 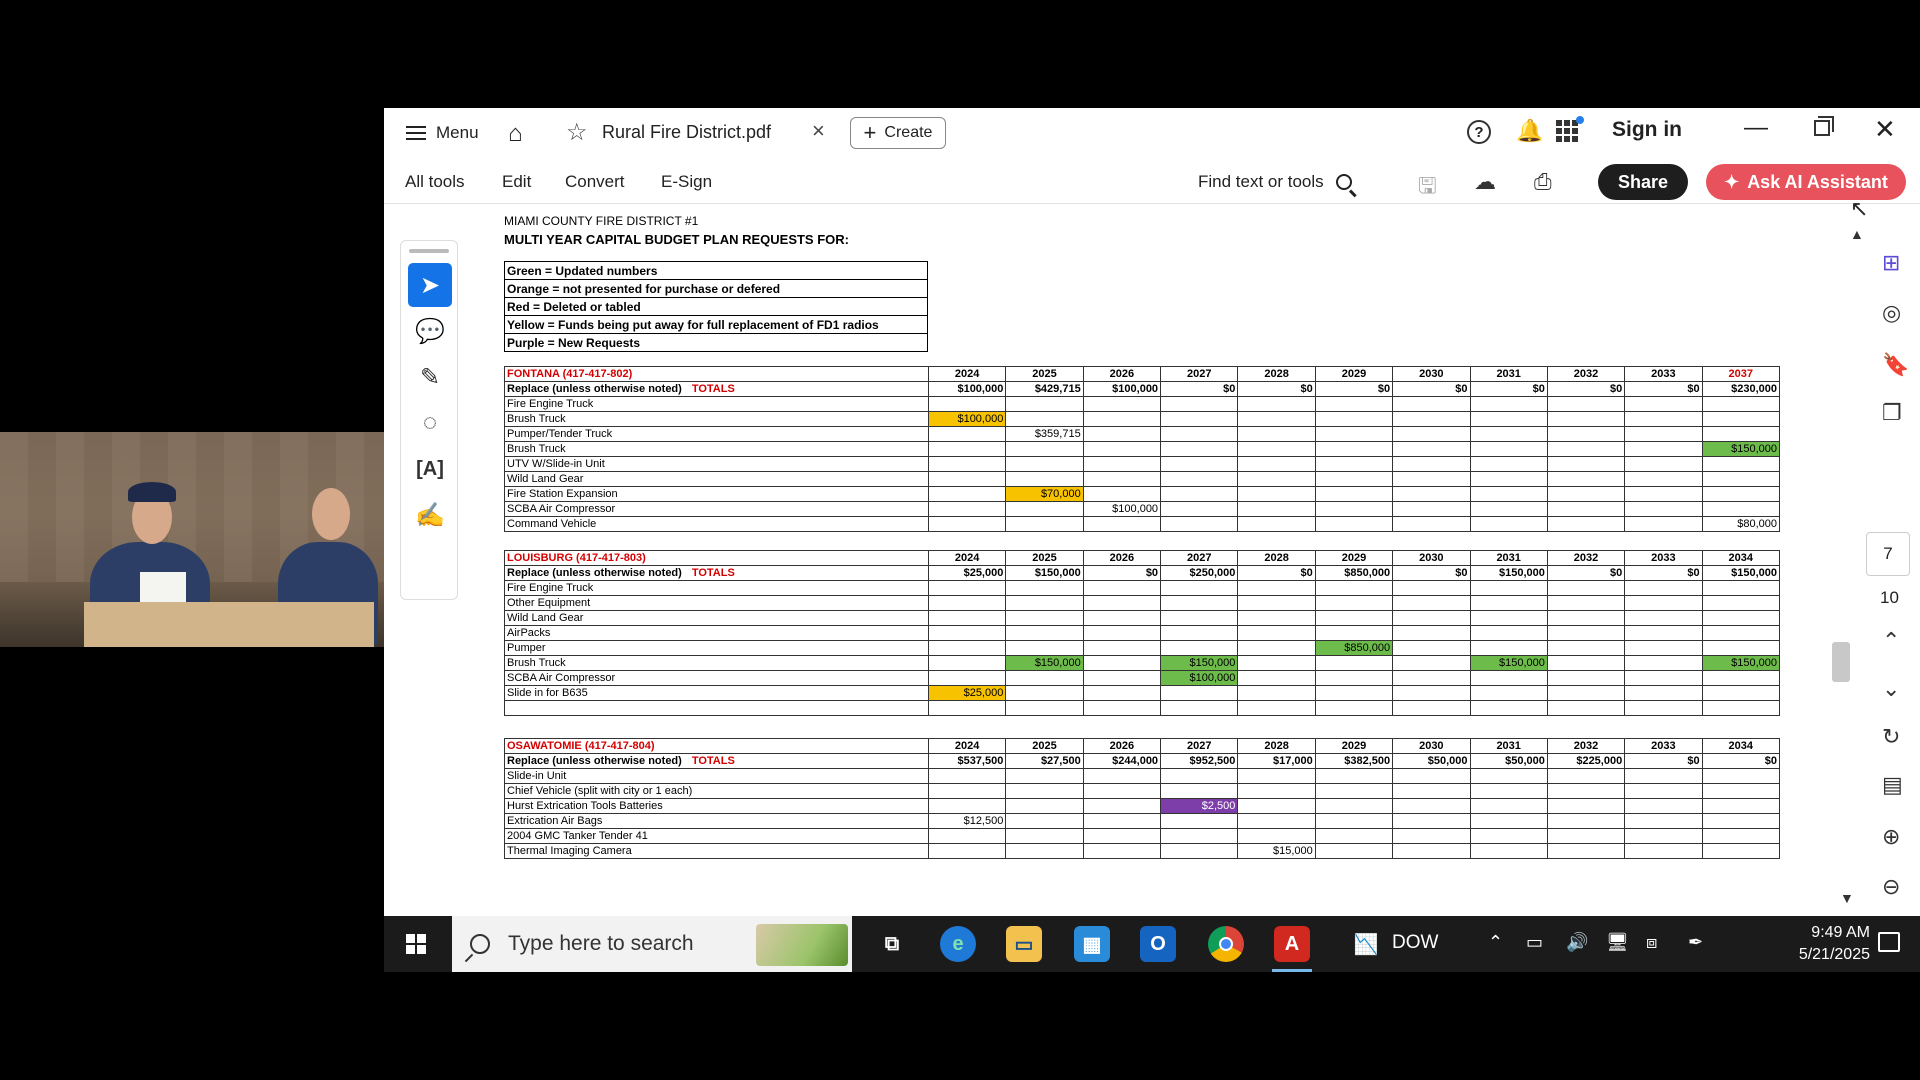 I want to click on text-box-icon: [A], so click(x=430, y=469).